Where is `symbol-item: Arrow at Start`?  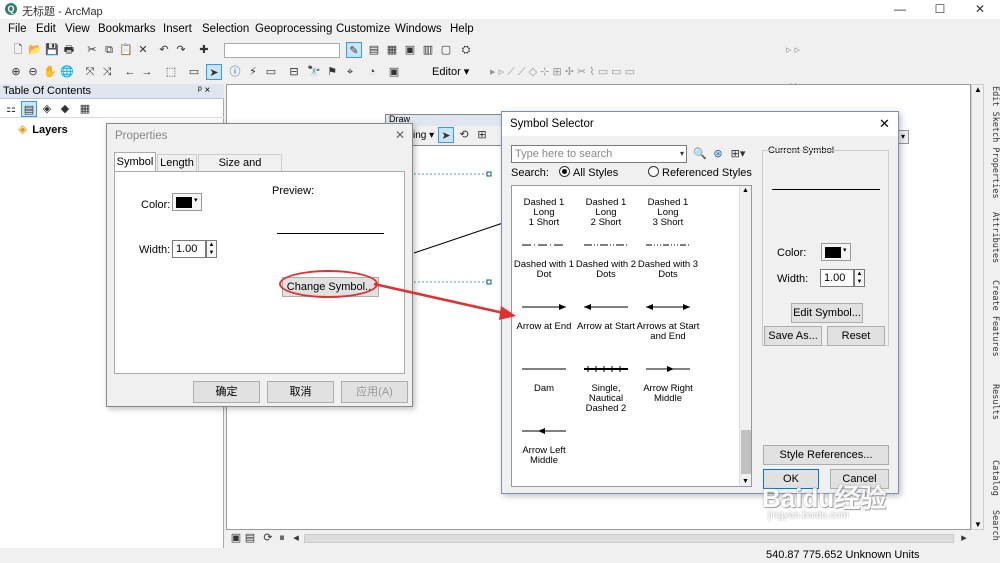
symbol-item: Arrow at Start is located at coordinates (606, 316).